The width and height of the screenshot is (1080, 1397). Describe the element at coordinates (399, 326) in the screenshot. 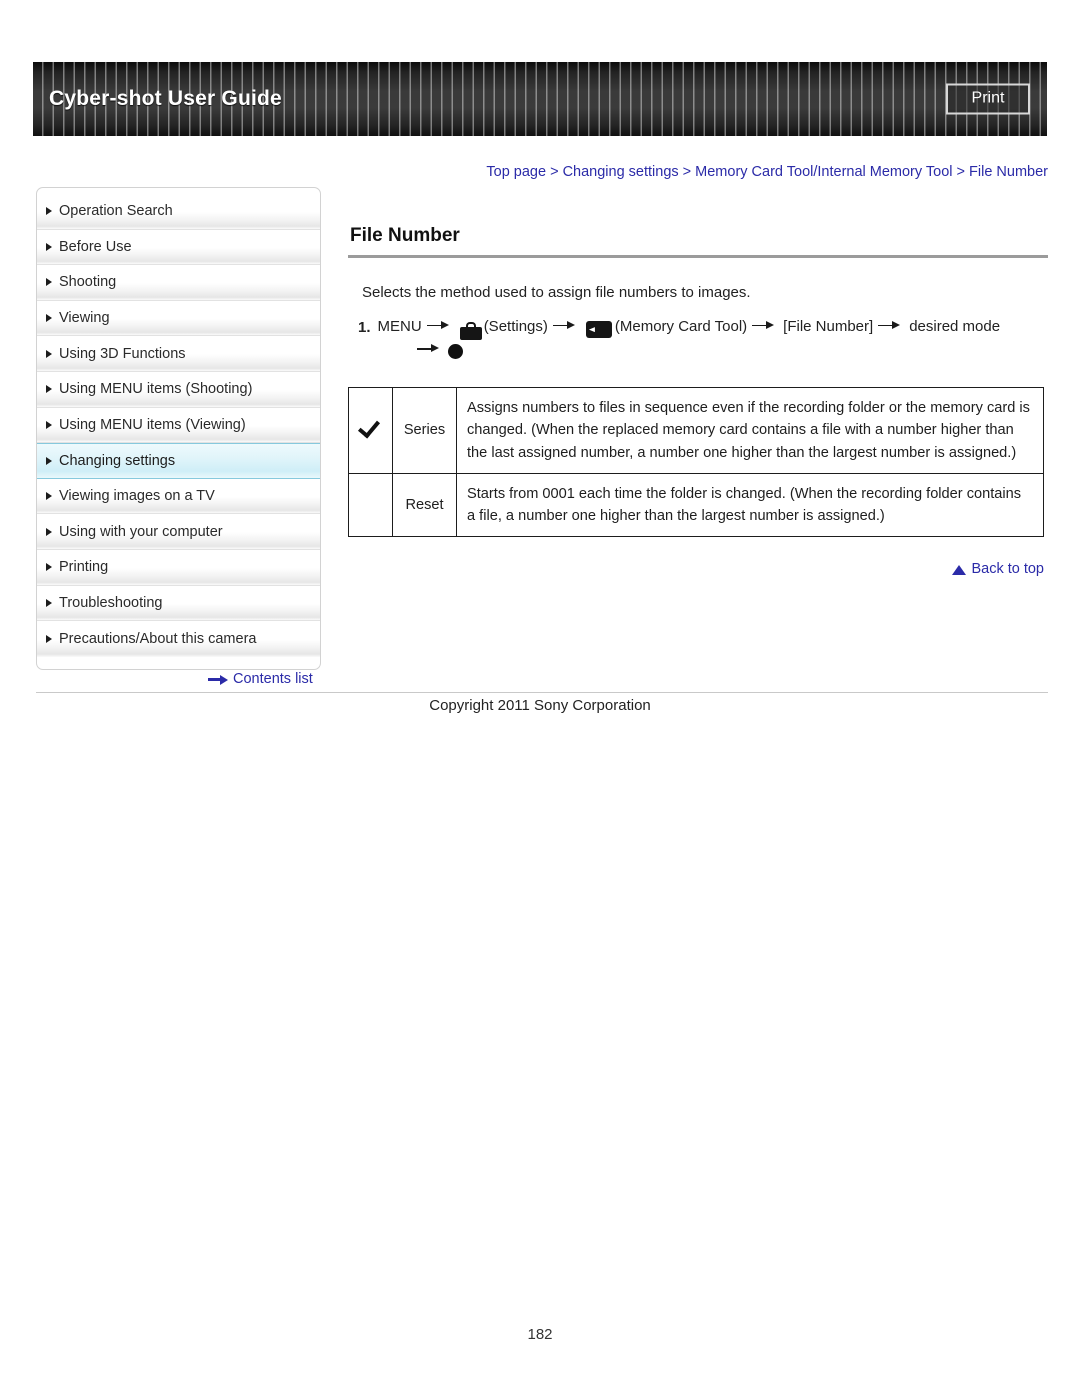

I see `step-menu-label: MENU` at that location.